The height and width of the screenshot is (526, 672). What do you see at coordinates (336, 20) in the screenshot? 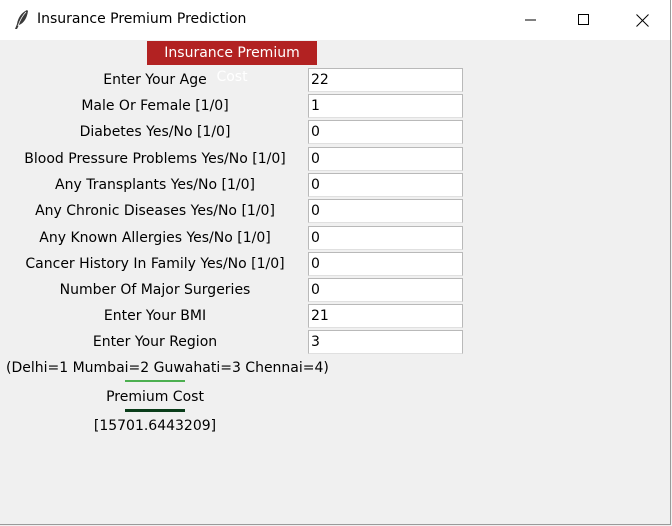
I see `title-bar: Insurance Premium Prediction` at bounding box center [336, 20].